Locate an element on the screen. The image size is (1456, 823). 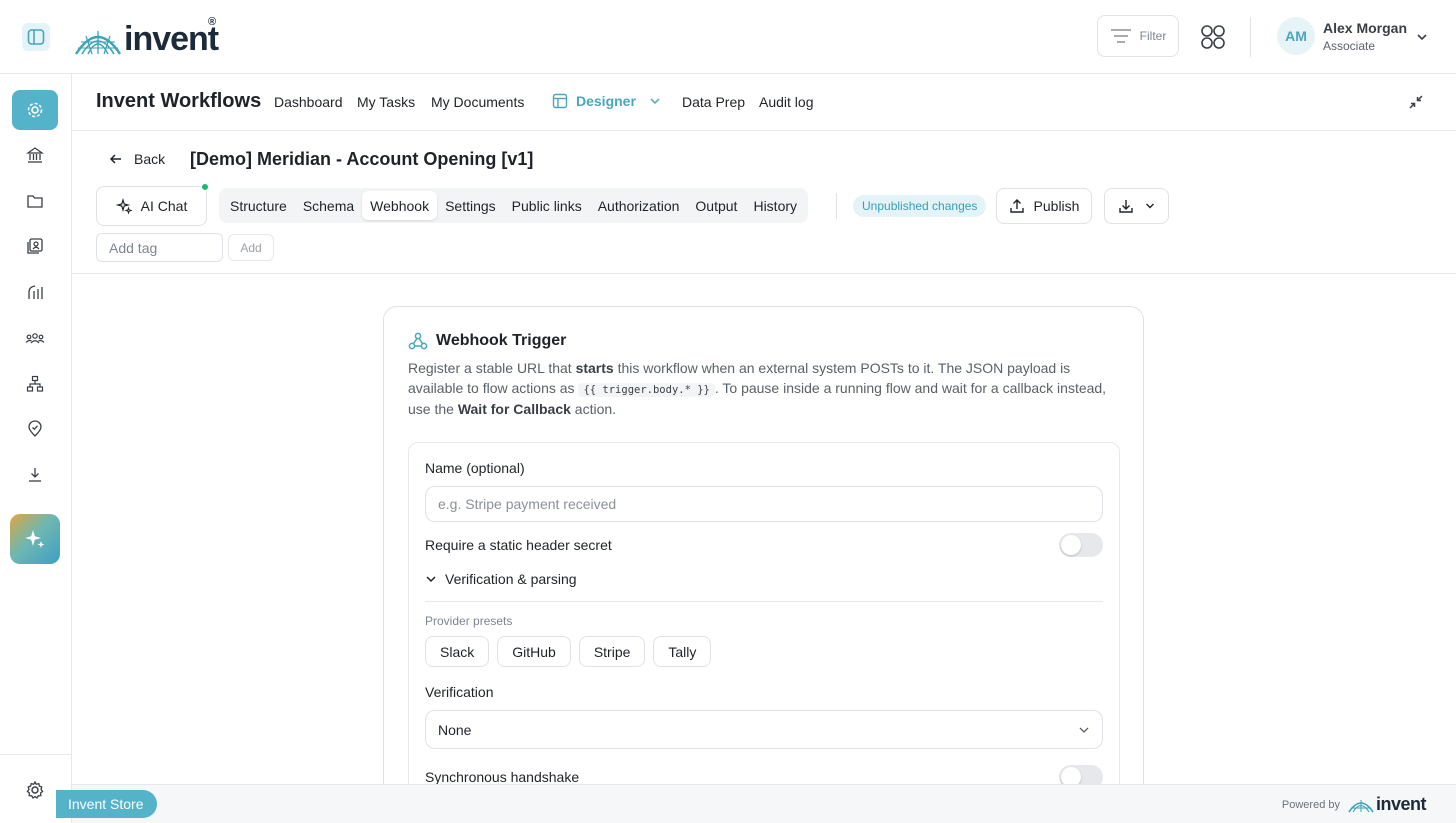
webhook-title: Webhook Trigger is located at coordinates (501, 340).